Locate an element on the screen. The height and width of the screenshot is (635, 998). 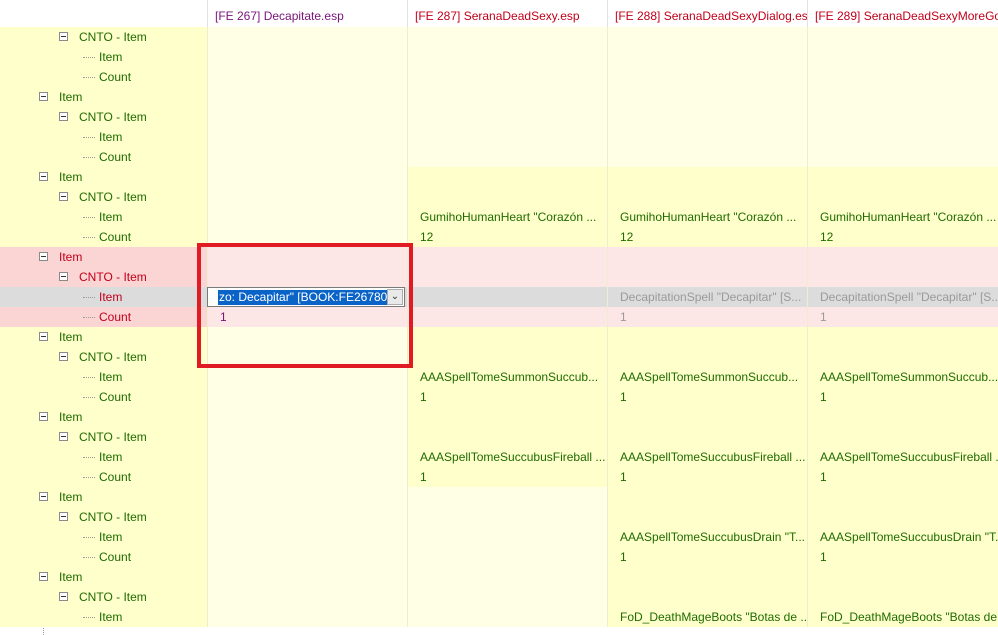
table-row: Count 12 12 12 is located at coordinates (499, 237).